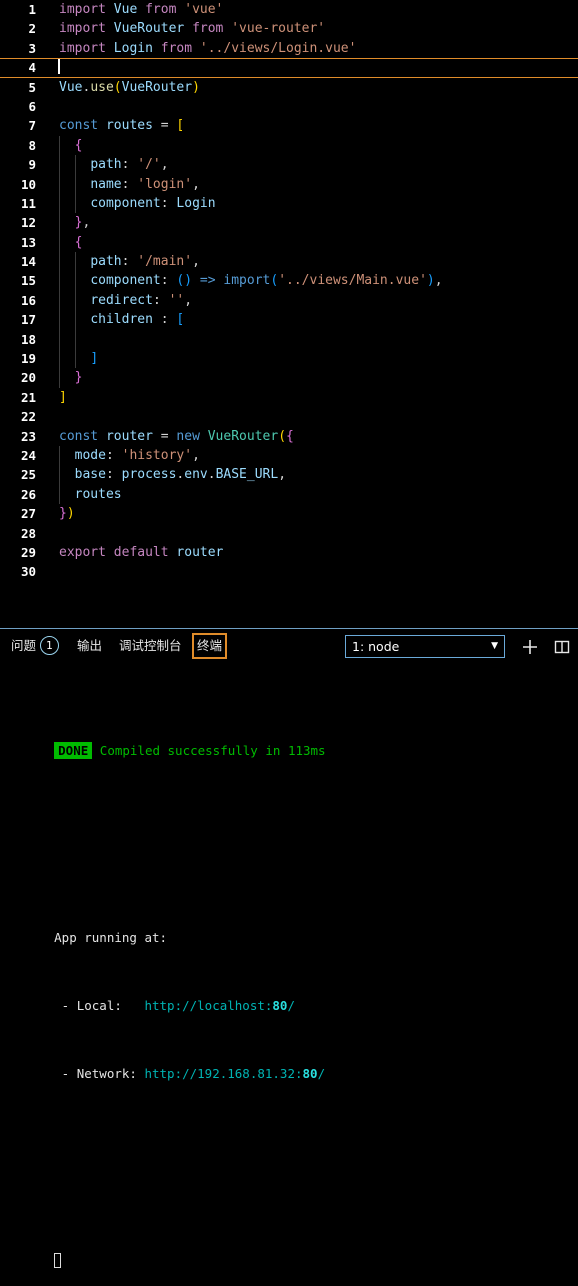 Image resolution: width=578 pixels, height=1286 pixels. Describe the element at coordinates (289, 533) in the screenshot. I see `code-line: 28` at that location.